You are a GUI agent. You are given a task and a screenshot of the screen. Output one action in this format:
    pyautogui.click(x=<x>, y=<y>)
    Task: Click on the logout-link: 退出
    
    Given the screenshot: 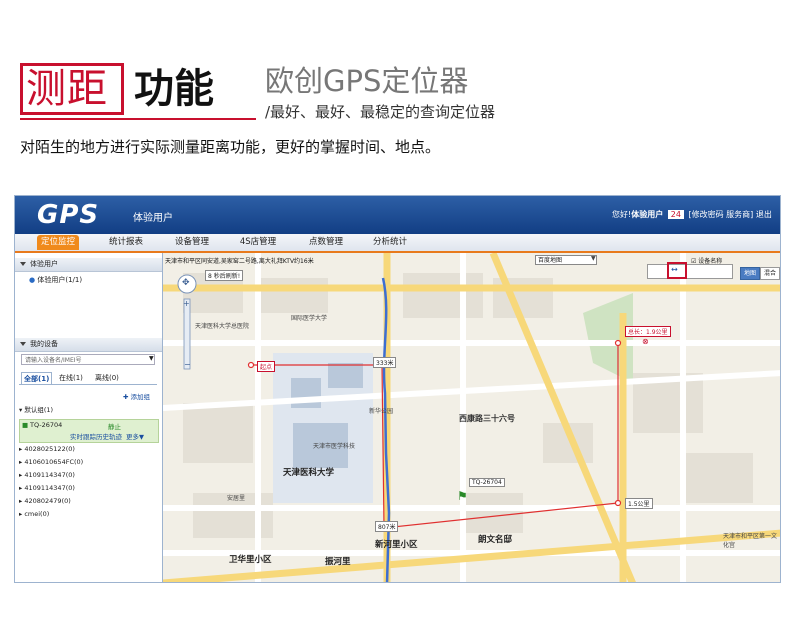 What is the action you would take?
    pyautogui.click(x=764, y=214)
    